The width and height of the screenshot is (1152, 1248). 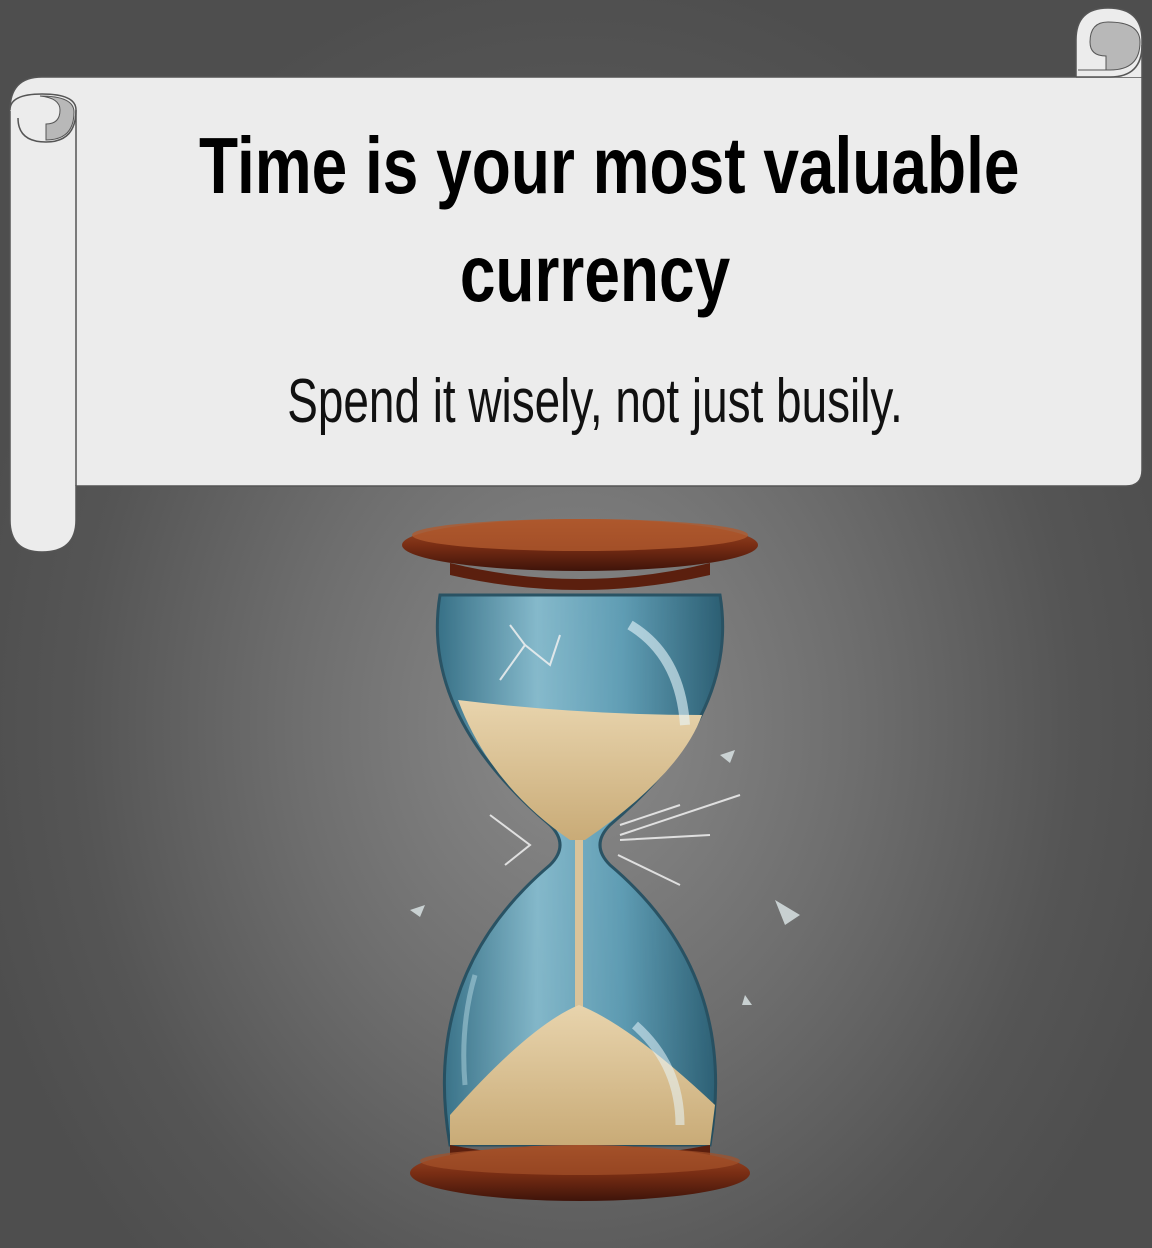 What do you see at coordinates (609, 165) in the screenshot?
I see `headline-line-1: Time is your most valuable` at bounding box center [609, 165].